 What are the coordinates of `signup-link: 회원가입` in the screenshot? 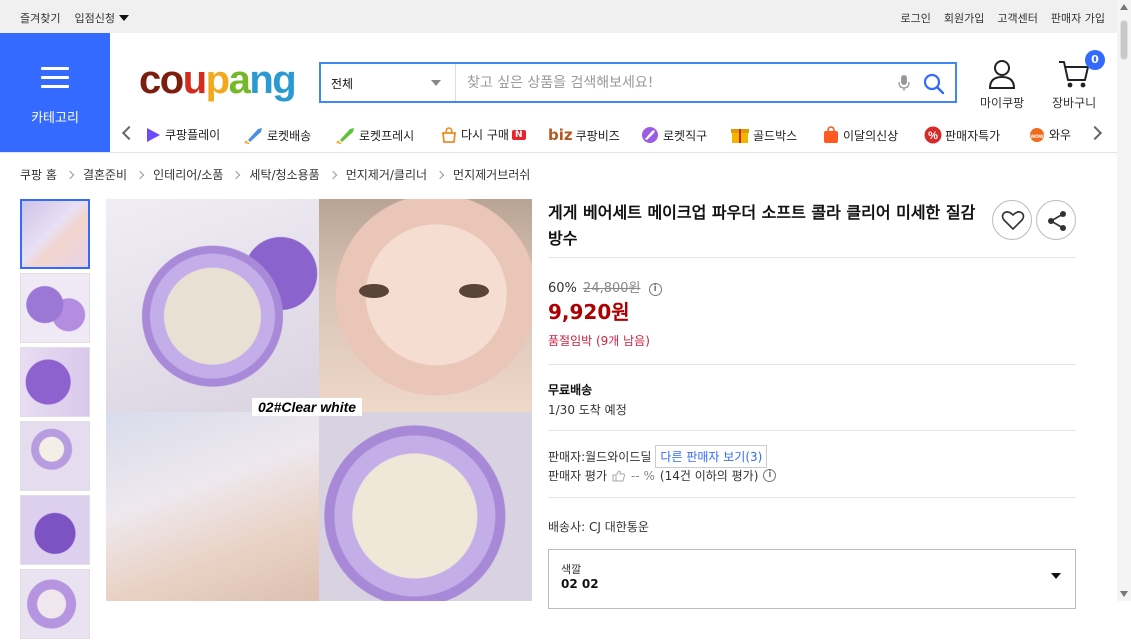 It's located at (964, 18).